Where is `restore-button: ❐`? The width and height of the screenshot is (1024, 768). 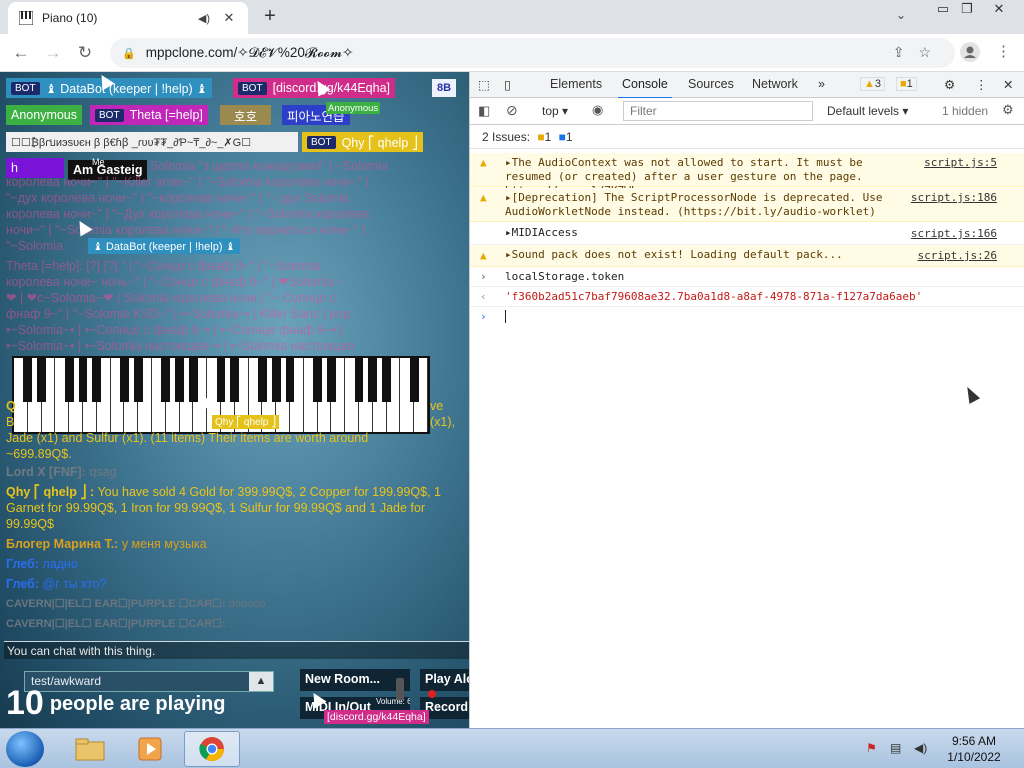 restore-button: ❐ is located at coordinates (967, 10).